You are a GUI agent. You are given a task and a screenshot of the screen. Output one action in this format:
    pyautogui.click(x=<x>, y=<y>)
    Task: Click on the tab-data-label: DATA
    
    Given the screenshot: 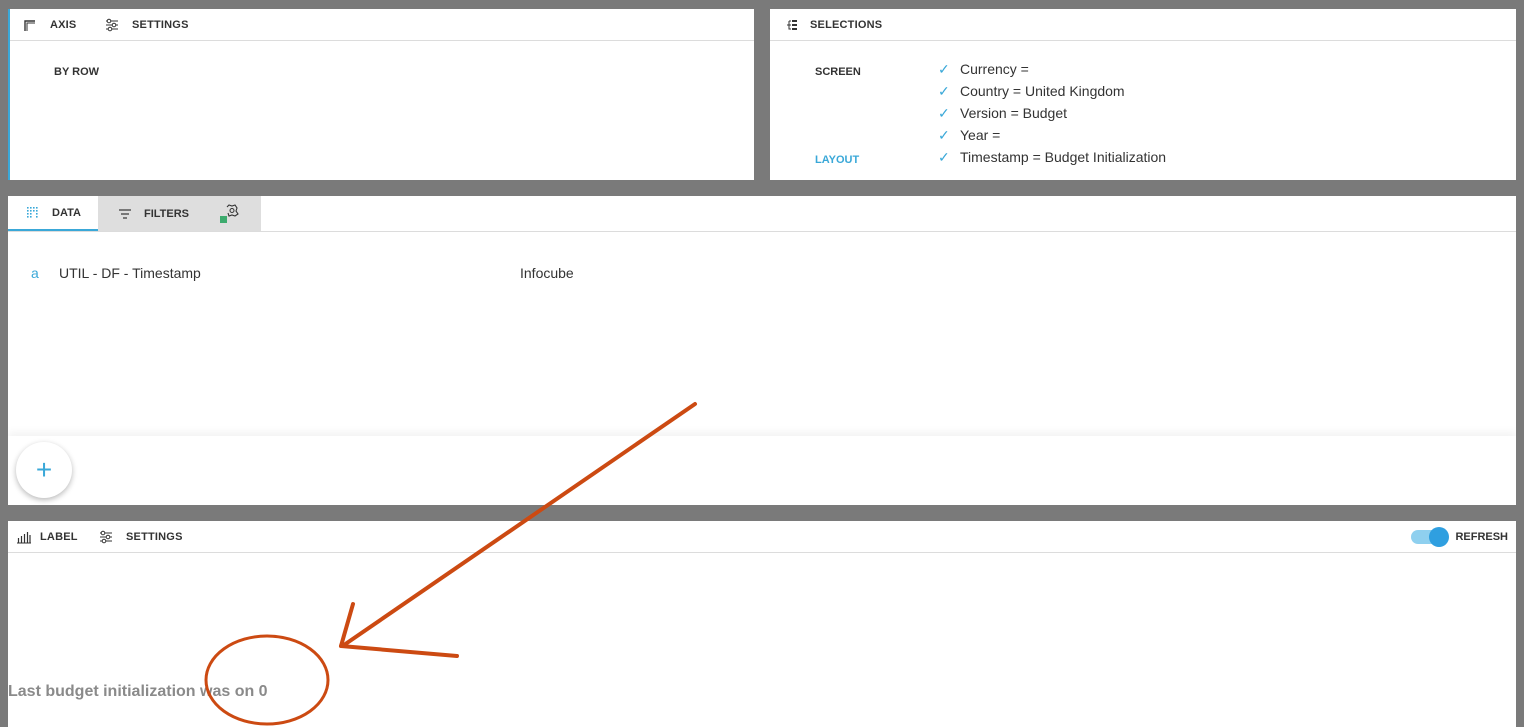 What is the action you would take?
    pyautogui.click(x=66, y=212)
    